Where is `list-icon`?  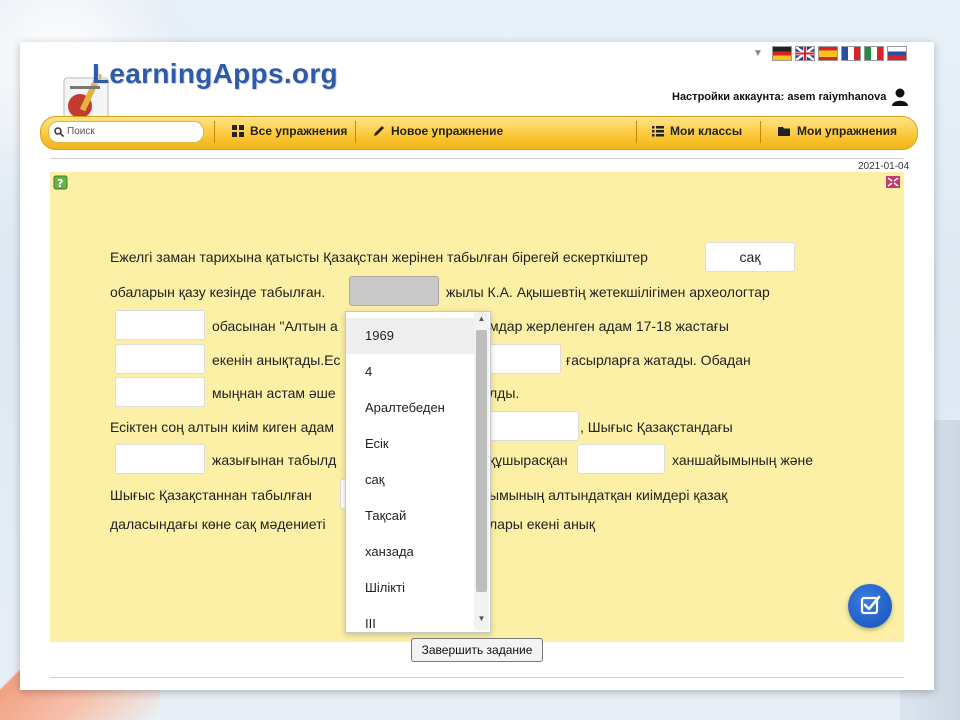
list-icon is located at coordinates (658, 130).